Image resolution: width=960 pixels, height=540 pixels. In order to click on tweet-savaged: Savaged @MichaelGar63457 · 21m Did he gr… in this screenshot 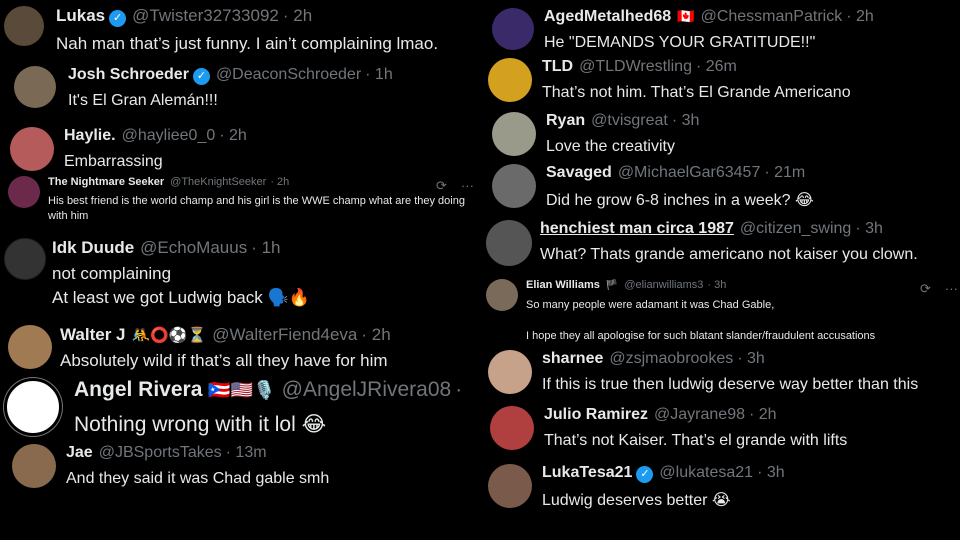, I will do `click(653, 187)`.